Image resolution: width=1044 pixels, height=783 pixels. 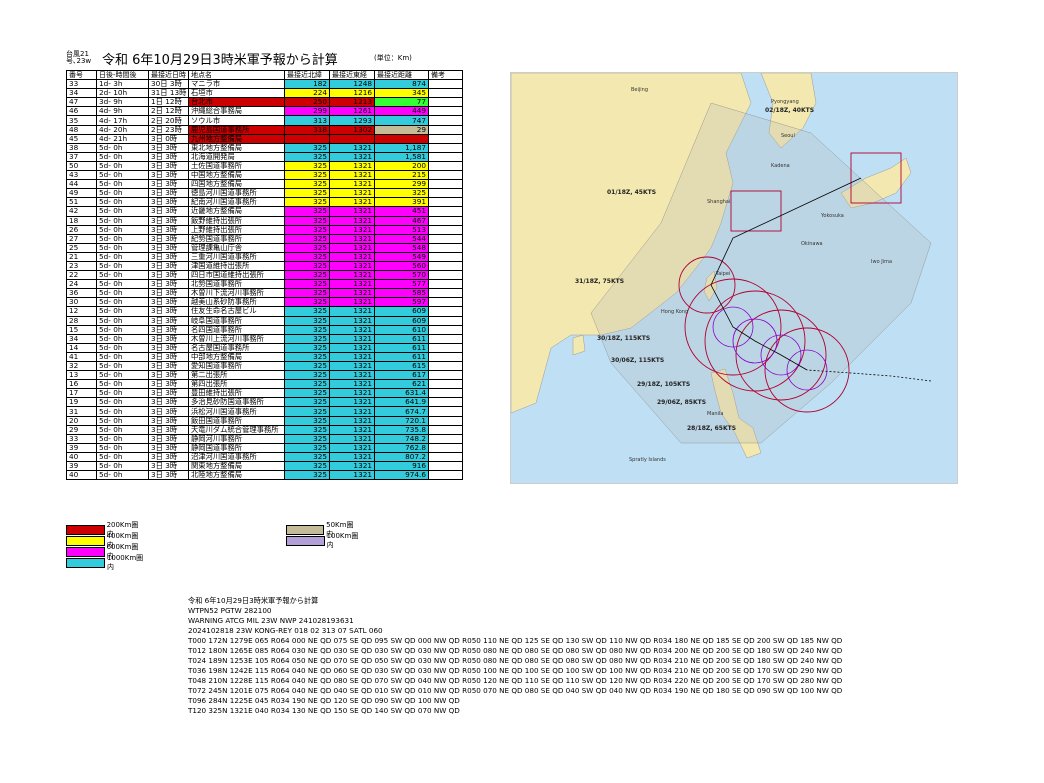 I want to click on table-cell: 14, so click(x=81, y=347).